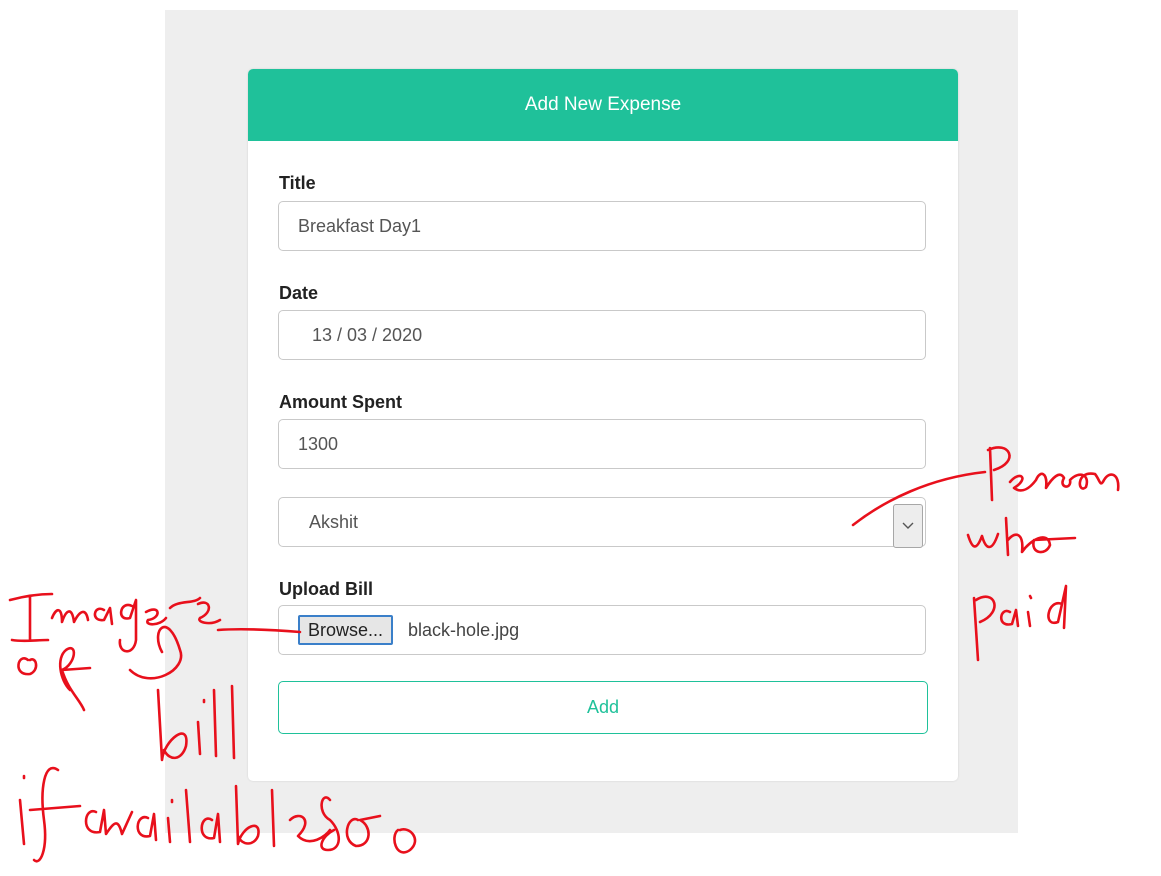  What do you see at coordinates (155, 652) in the screenshot?
I see `handwriting-loop` at bounding box center [155, 652].